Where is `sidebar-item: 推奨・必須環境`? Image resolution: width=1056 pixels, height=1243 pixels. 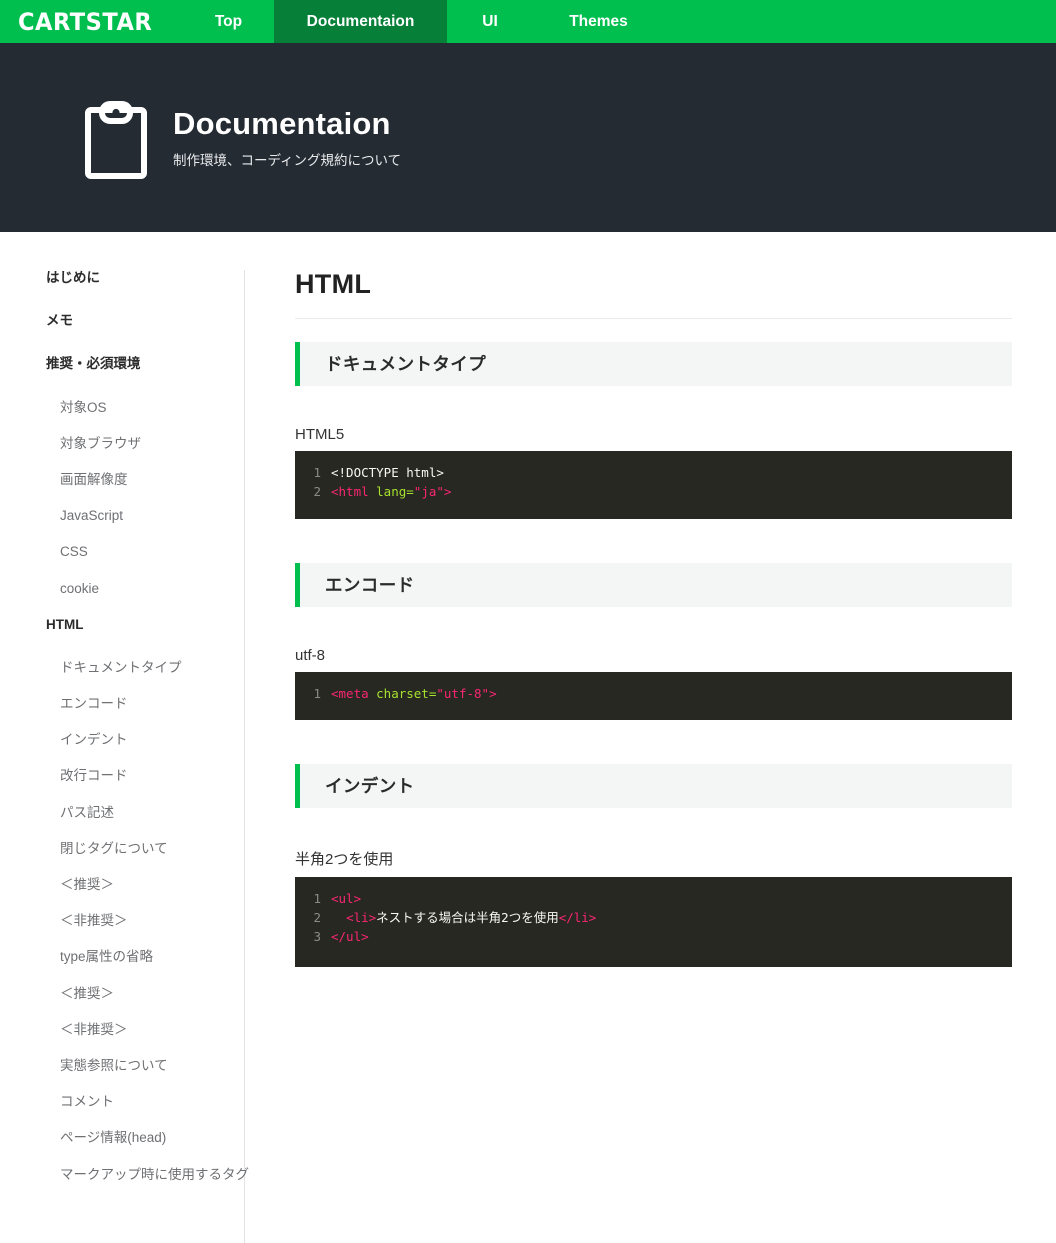 sidebar-item: 推奨・必須環境 is located at coordinates (122, 364).